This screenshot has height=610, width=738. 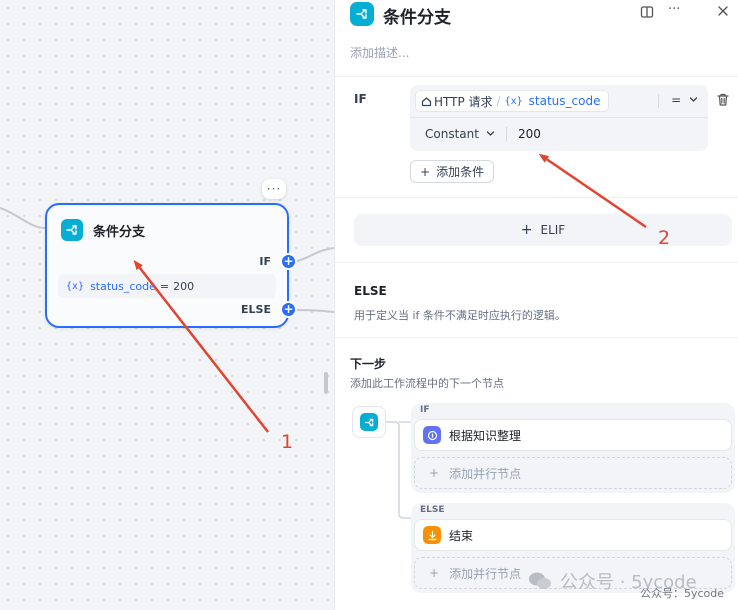 What do you see at coordinates (452, 171) in the screenshot?
I see `add-condition-button: + 添加条件` at bounding box center [452, 171].